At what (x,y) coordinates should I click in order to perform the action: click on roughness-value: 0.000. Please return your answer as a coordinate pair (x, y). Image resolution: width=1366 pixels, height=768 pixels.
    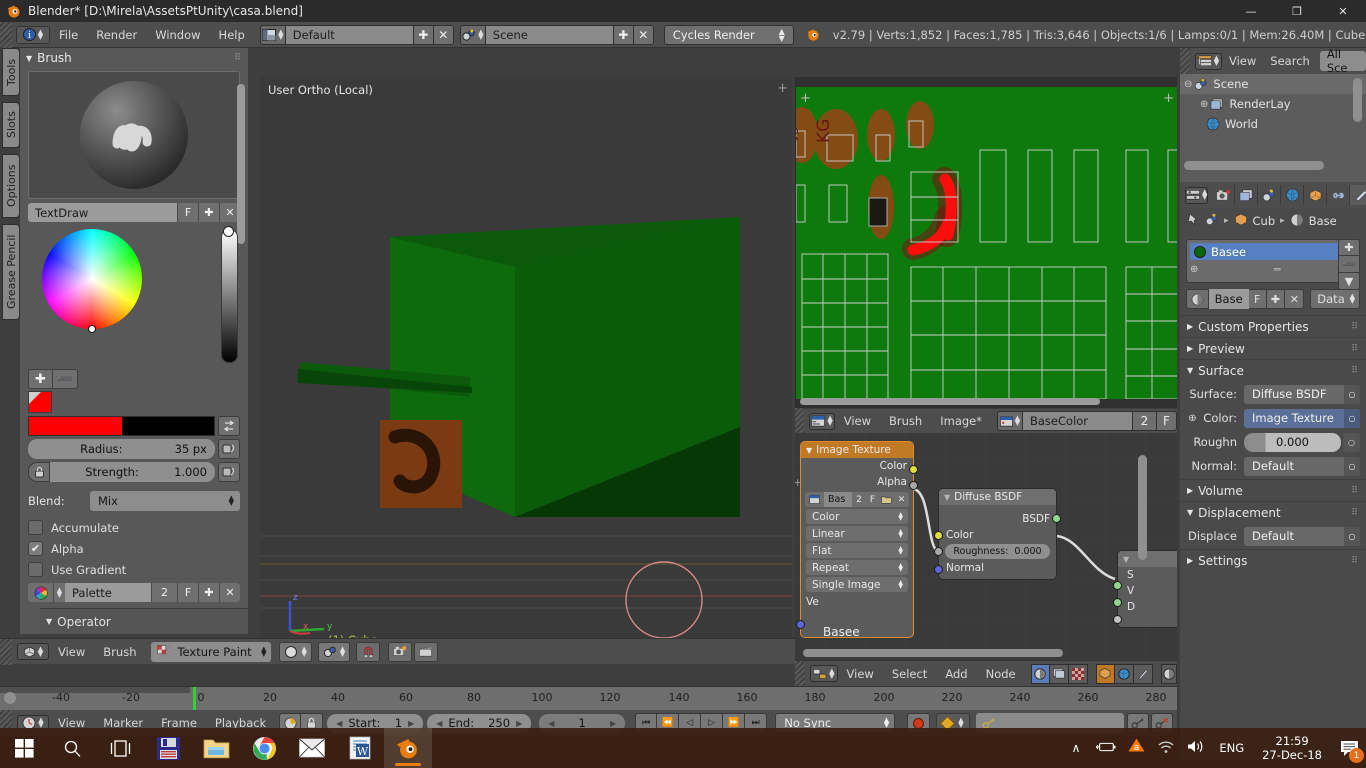
    Looking at the image, I should click on (1292, 442).